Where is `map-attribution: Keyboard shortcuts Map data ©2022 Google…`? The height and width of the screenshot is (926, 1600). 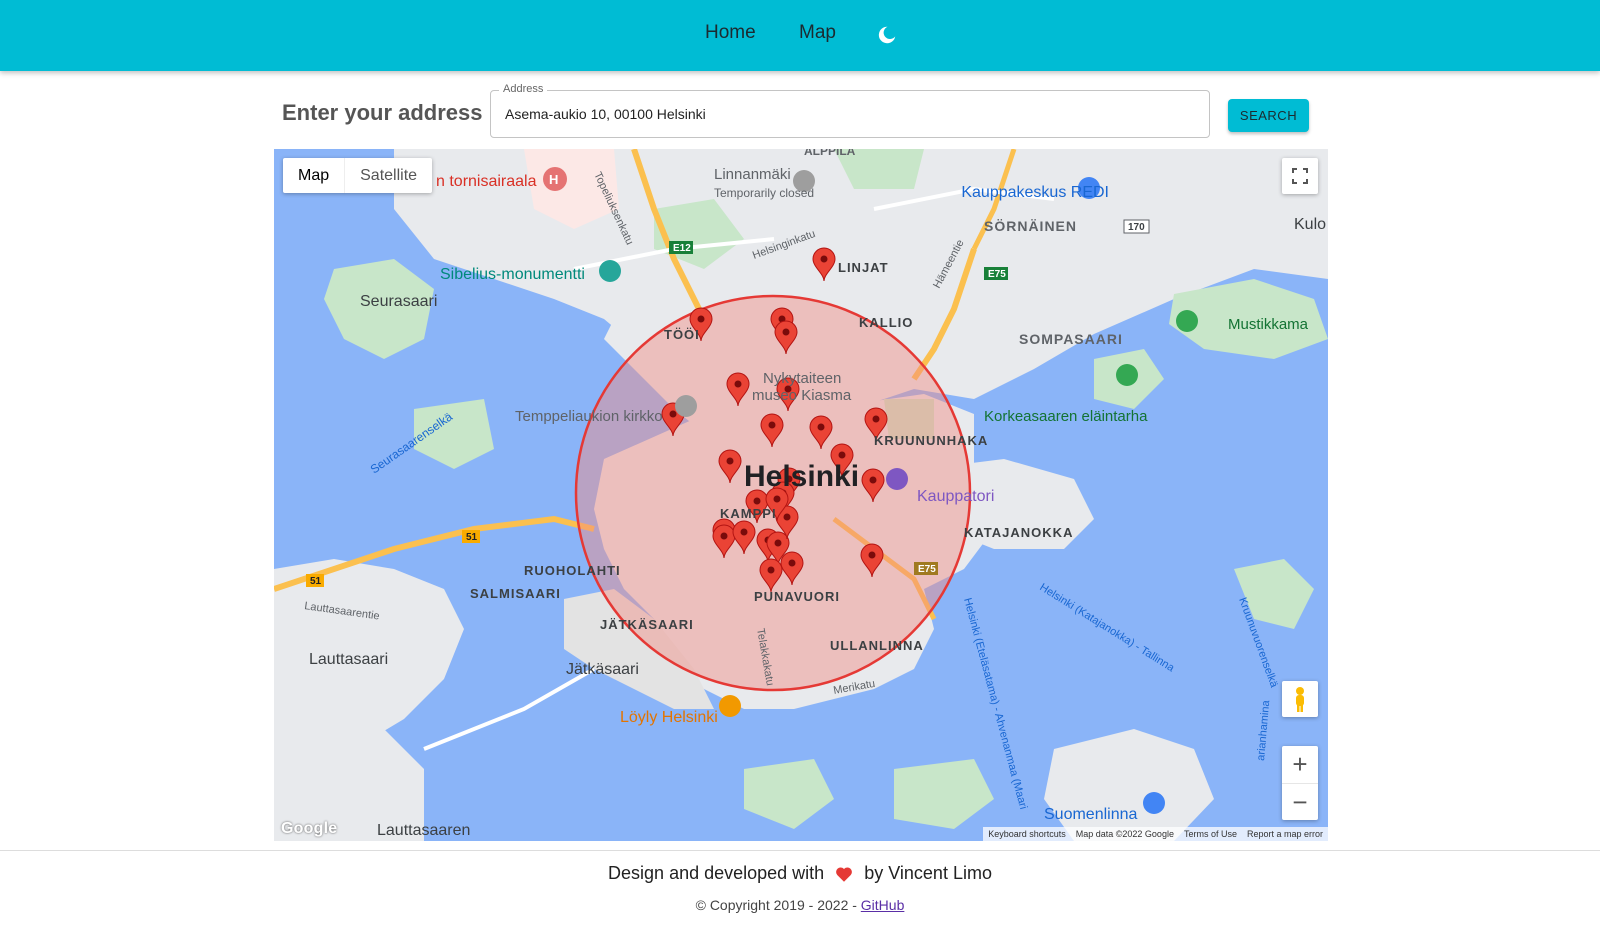 map-attribution: Keyboard shortcuts Map data ©2022 Google… is located at coordinates (1155, 834).